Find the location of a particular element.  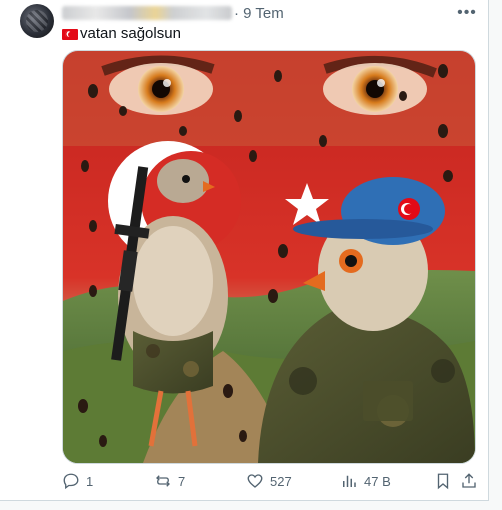

reply-count: 1 is located at coordinates (90, 481).